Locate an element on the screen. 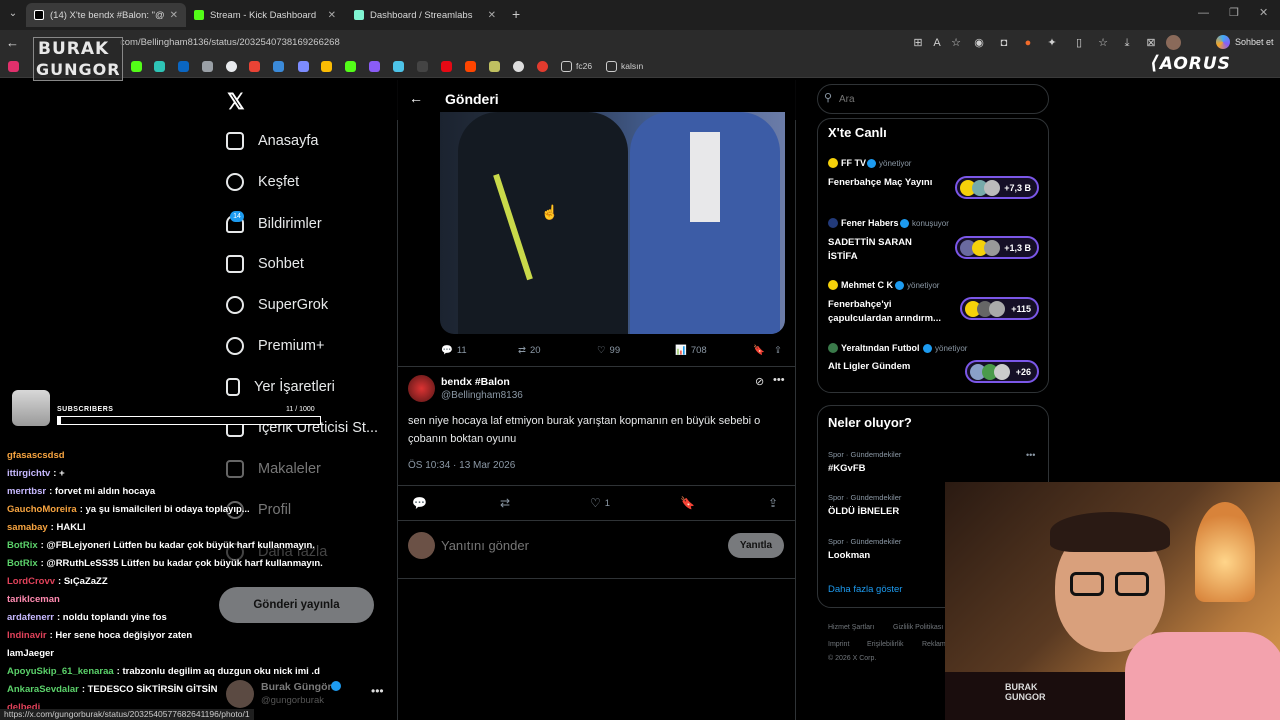 The width and height of the screenshot is (1280, 720). chat-username: GauchoMoreira is located at coordinates (42, 509).